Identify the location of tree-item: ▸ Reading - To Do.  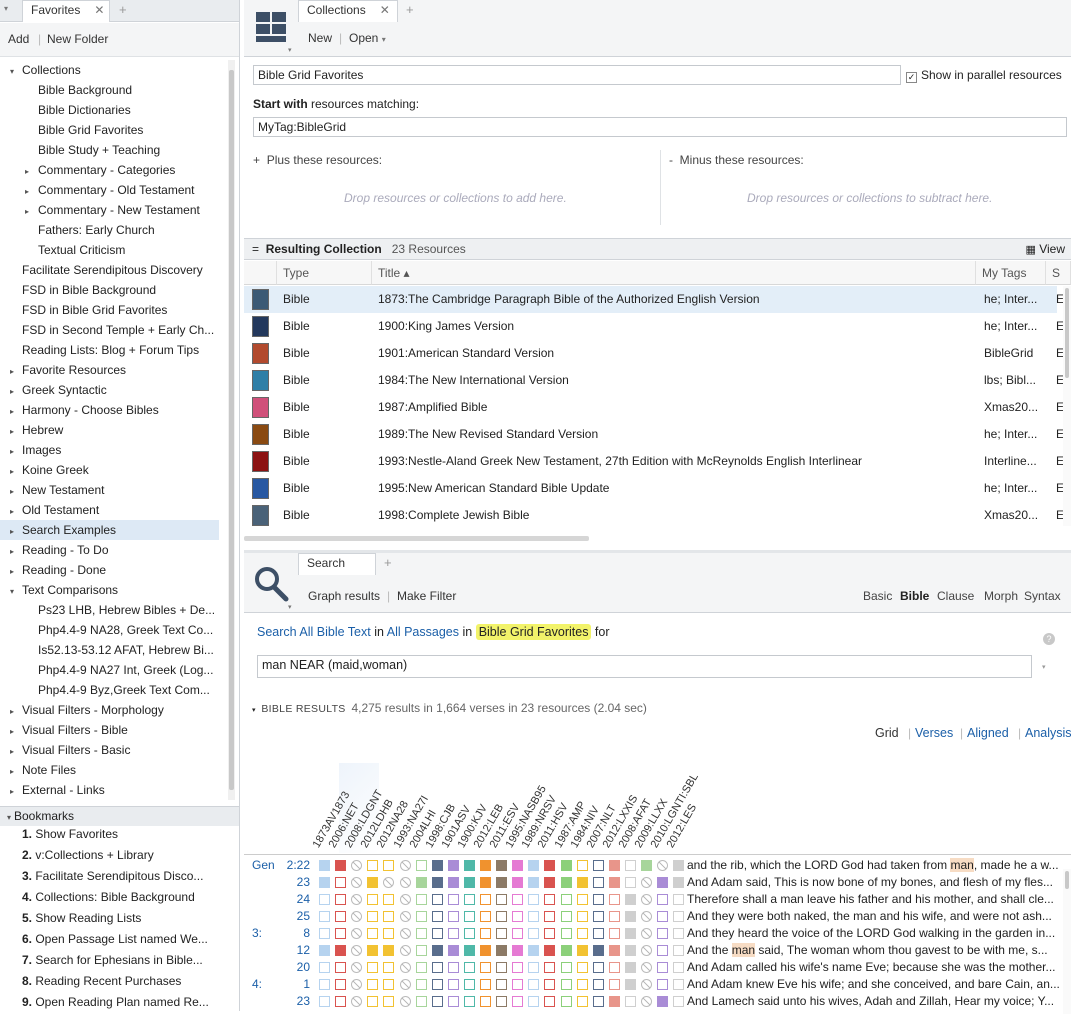
(109, 550).